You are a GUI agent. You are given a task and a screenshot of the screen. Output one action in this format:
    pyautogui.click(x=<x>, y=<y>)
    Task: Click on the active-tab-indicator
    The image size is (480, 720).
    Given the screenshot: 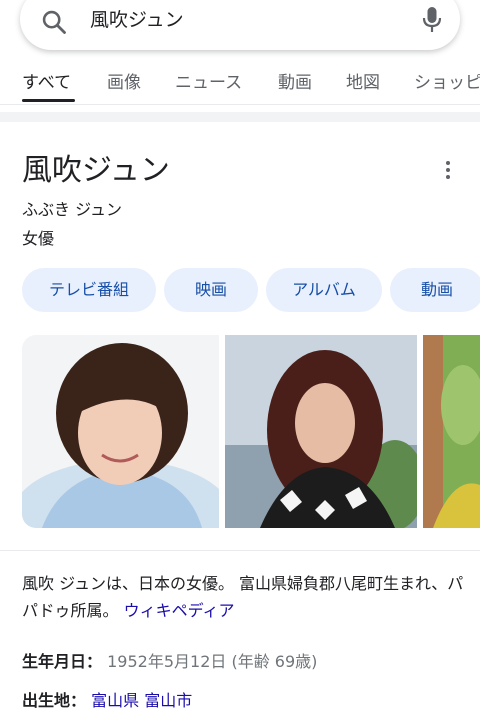 What is the action you would take?
    pyautogui.click(x=48, y=100)
    